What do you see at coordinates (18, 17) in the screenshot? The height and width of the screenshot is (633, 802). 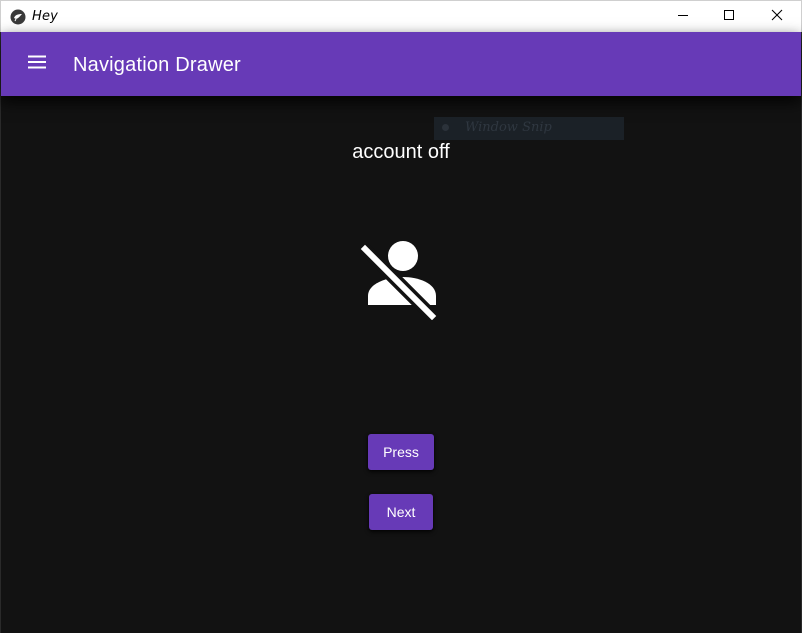 I see `kivy-logo-icon` at bounding box center [18, 17].